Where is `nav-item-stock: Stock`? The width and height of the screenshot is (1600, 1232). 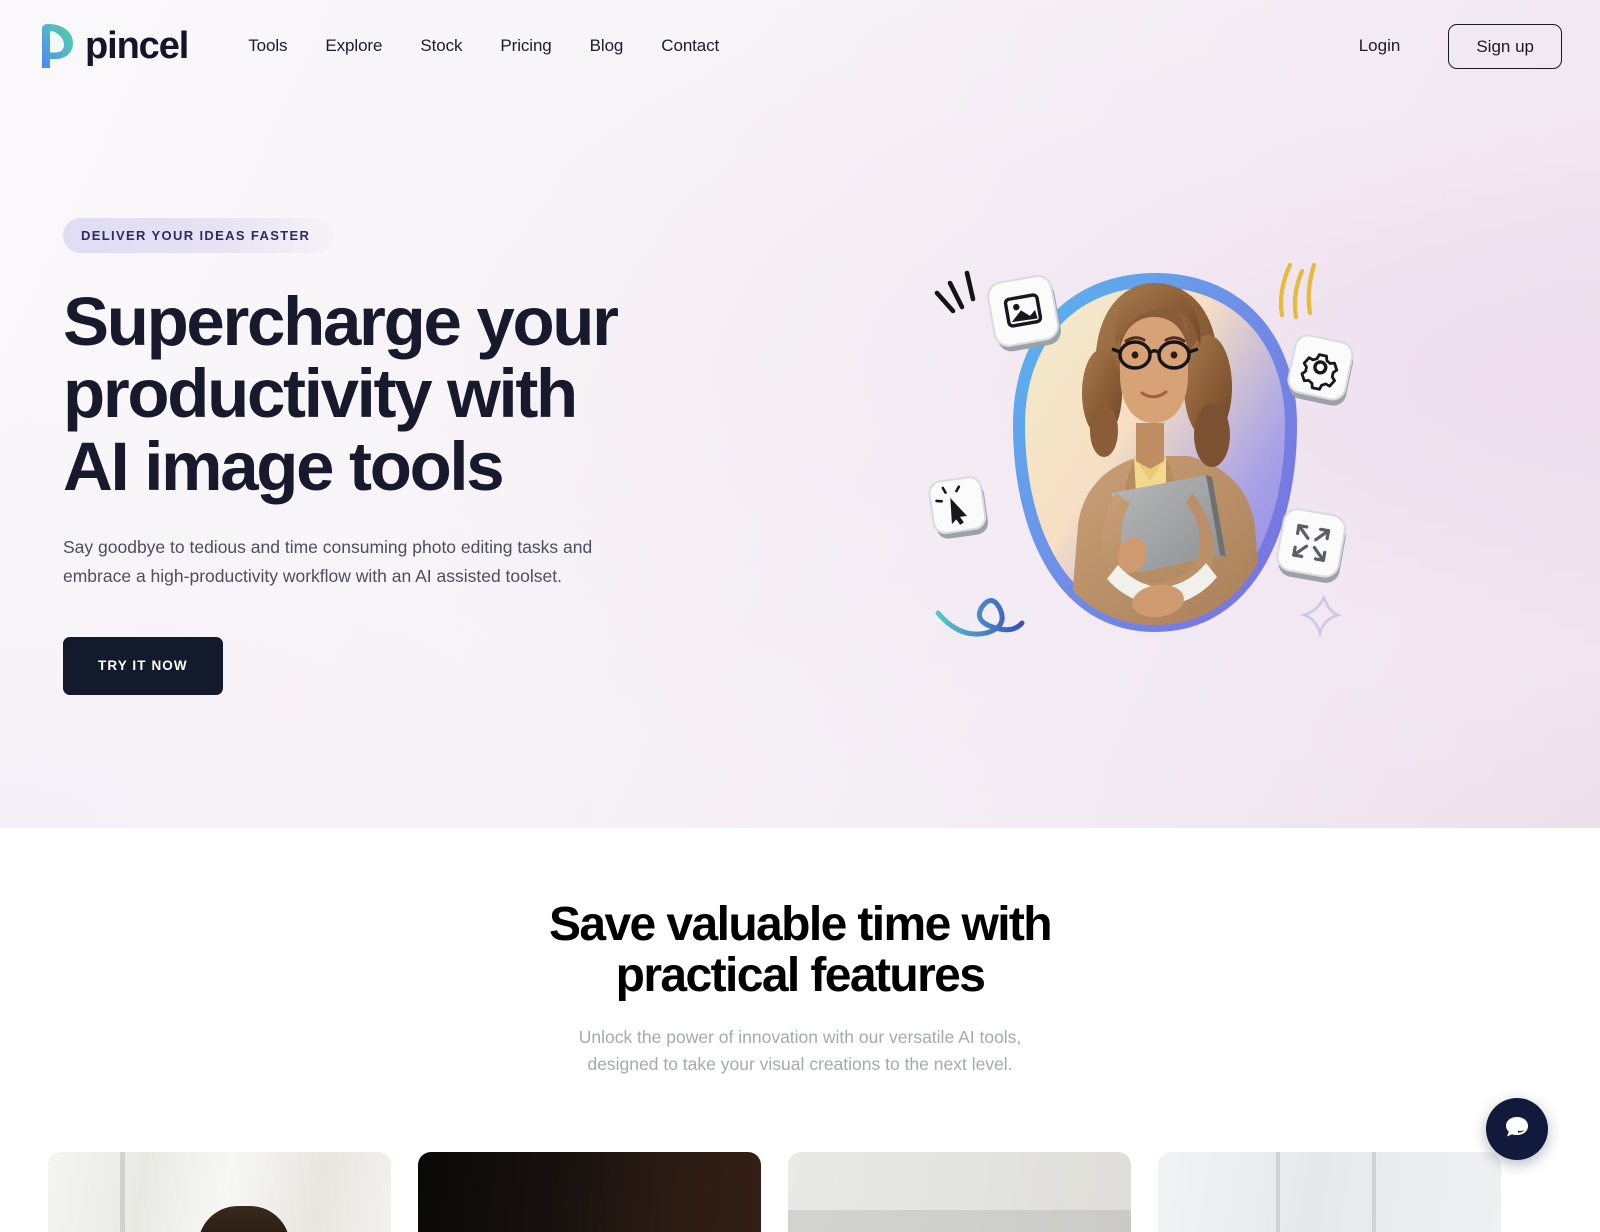
nav-item-stock: Stock is located at coordinates (441, 46).